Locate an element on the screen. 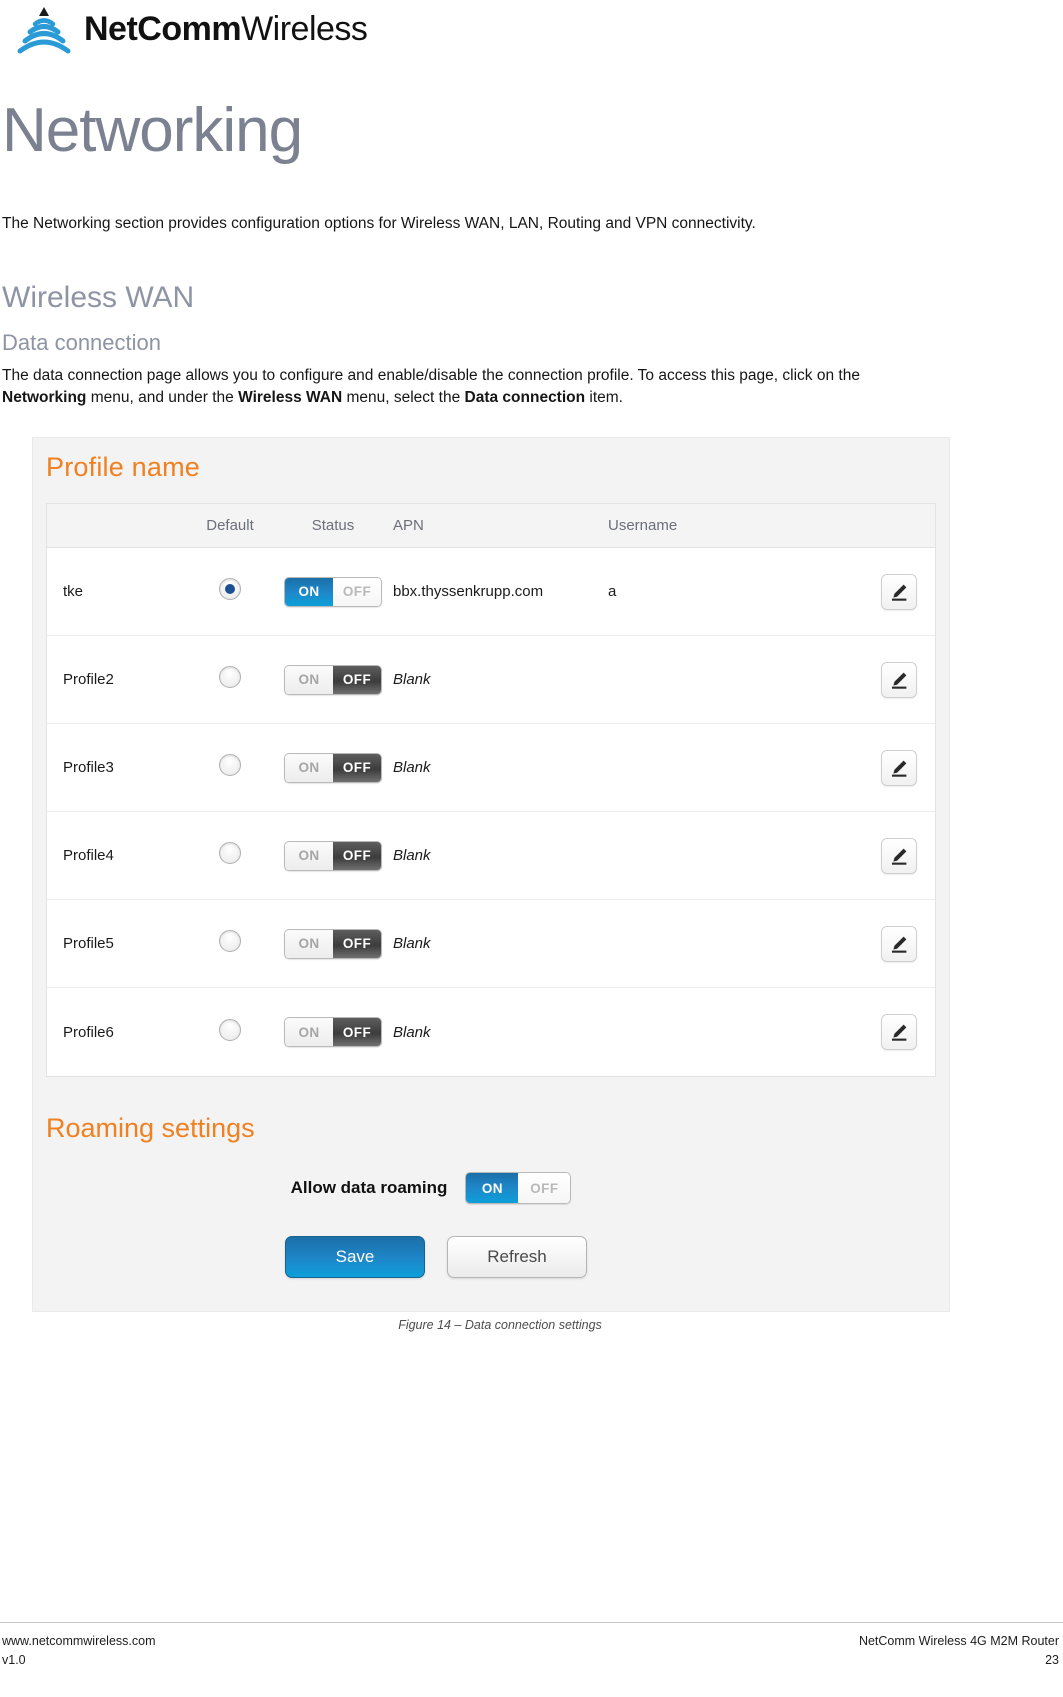  table-row: Profile6 ON OFF Blank is located at coordinates (491, 1032).